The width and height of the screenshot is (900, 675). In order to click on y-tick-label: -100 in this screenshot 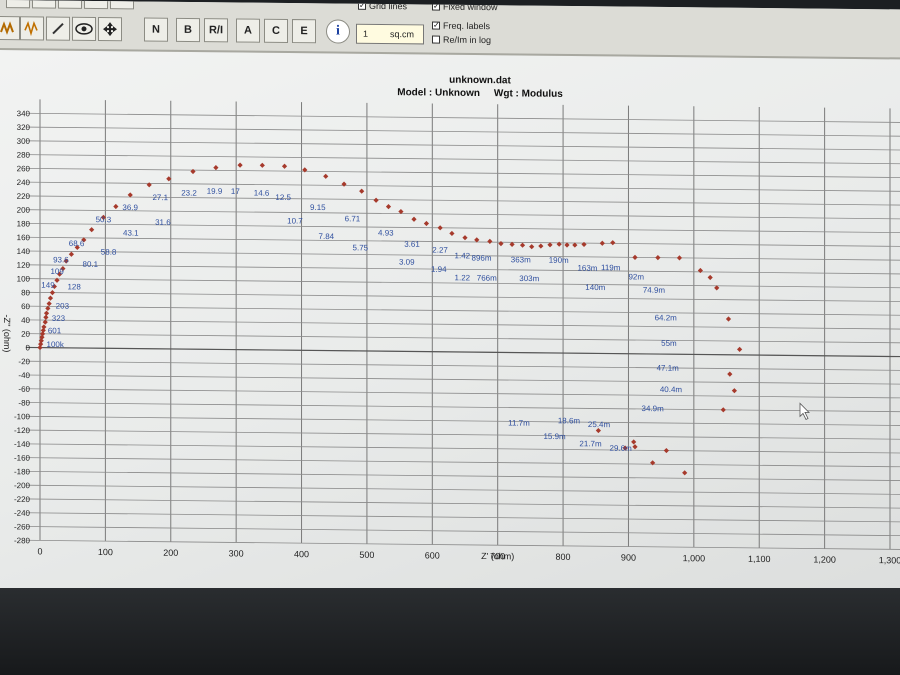, I will do `click(22, 416)`.